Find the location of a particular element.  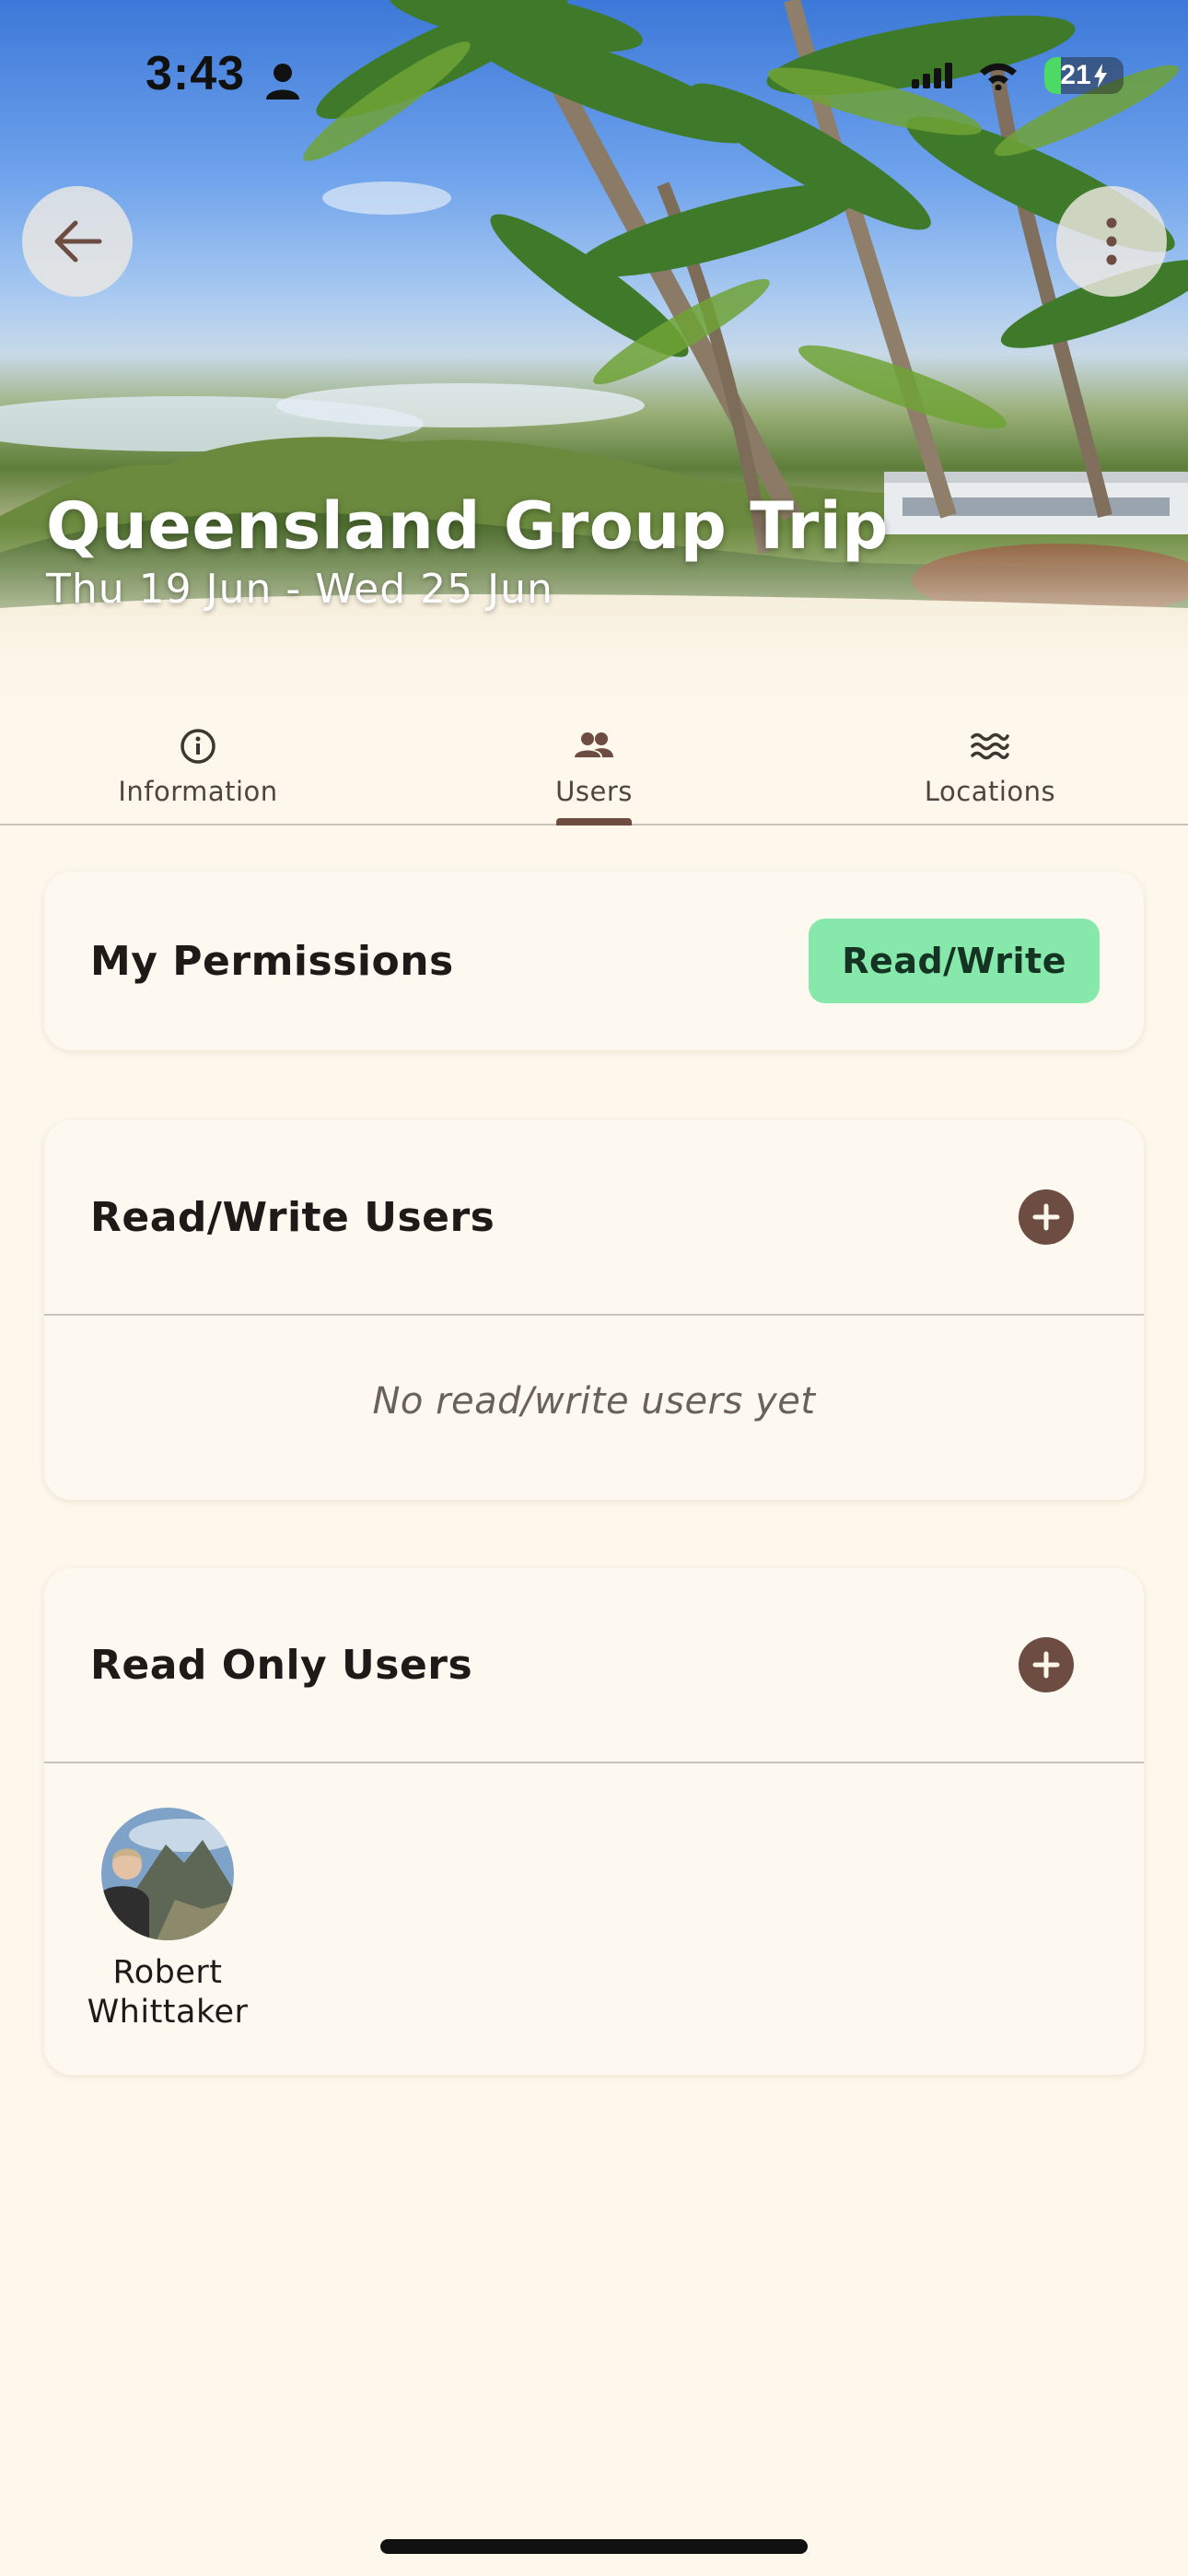

tab-users-label: Users is located at coordinates (594, 791).